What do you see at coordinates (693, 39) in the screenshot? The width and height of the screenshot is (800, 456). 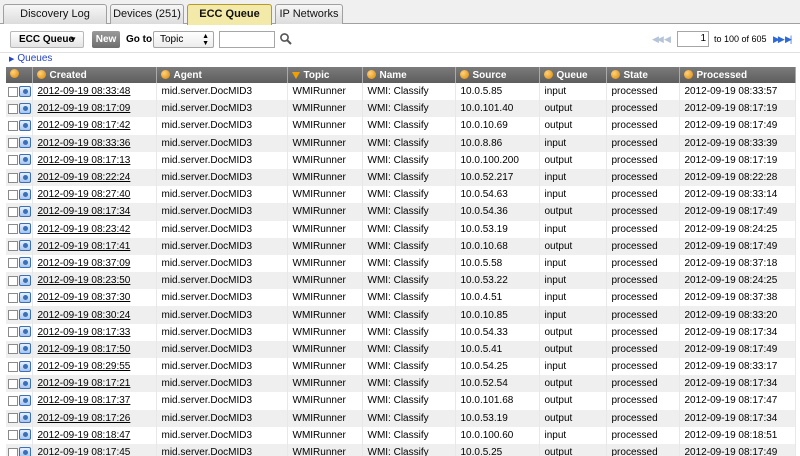 I see `page-number-input: 1` at bounding box center [693, 39].